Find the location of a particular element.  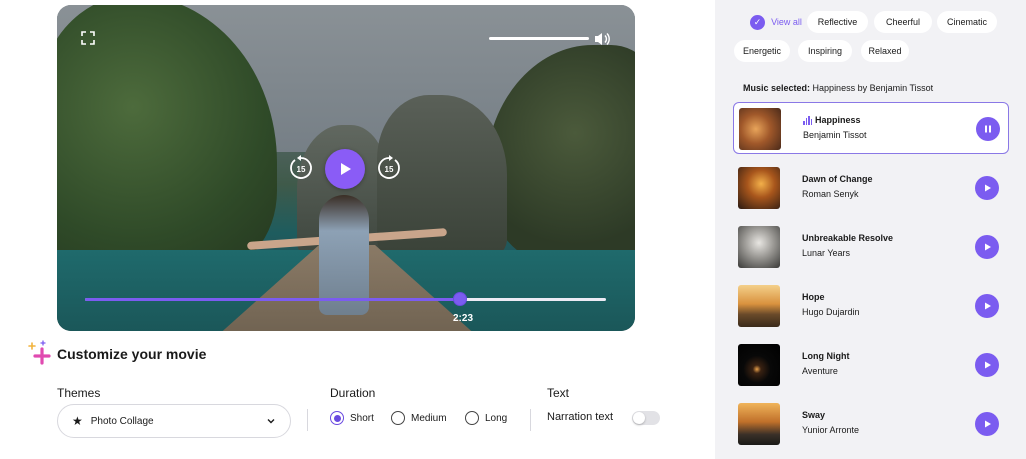

track-item: Sway Yunior Arronte is located at coordinates (871, 424).